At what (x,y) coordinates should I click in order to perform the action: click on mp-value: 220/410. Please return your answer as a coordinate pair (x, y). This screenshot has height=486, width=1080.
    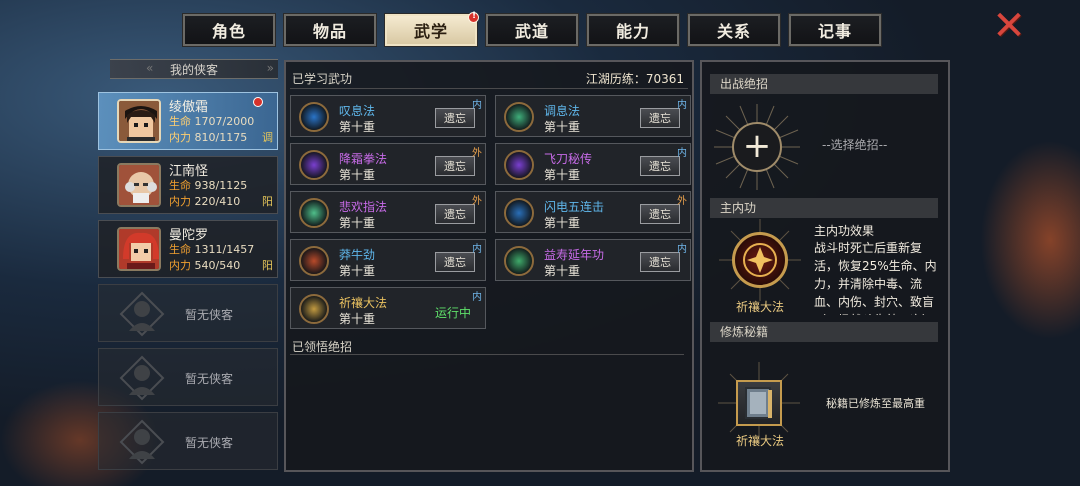
    Looking at the image, I should click on (217, 201).